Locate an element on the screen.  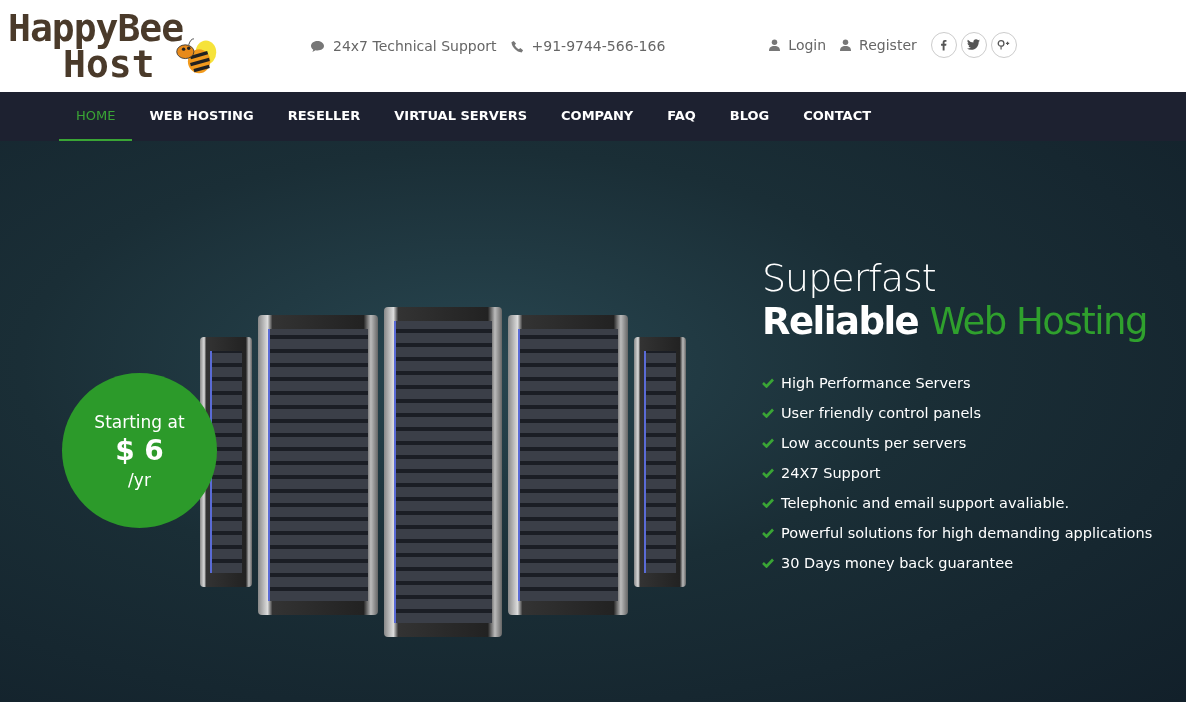
support-text: 24x7 Technical Support is located at coordinates (415, 46).